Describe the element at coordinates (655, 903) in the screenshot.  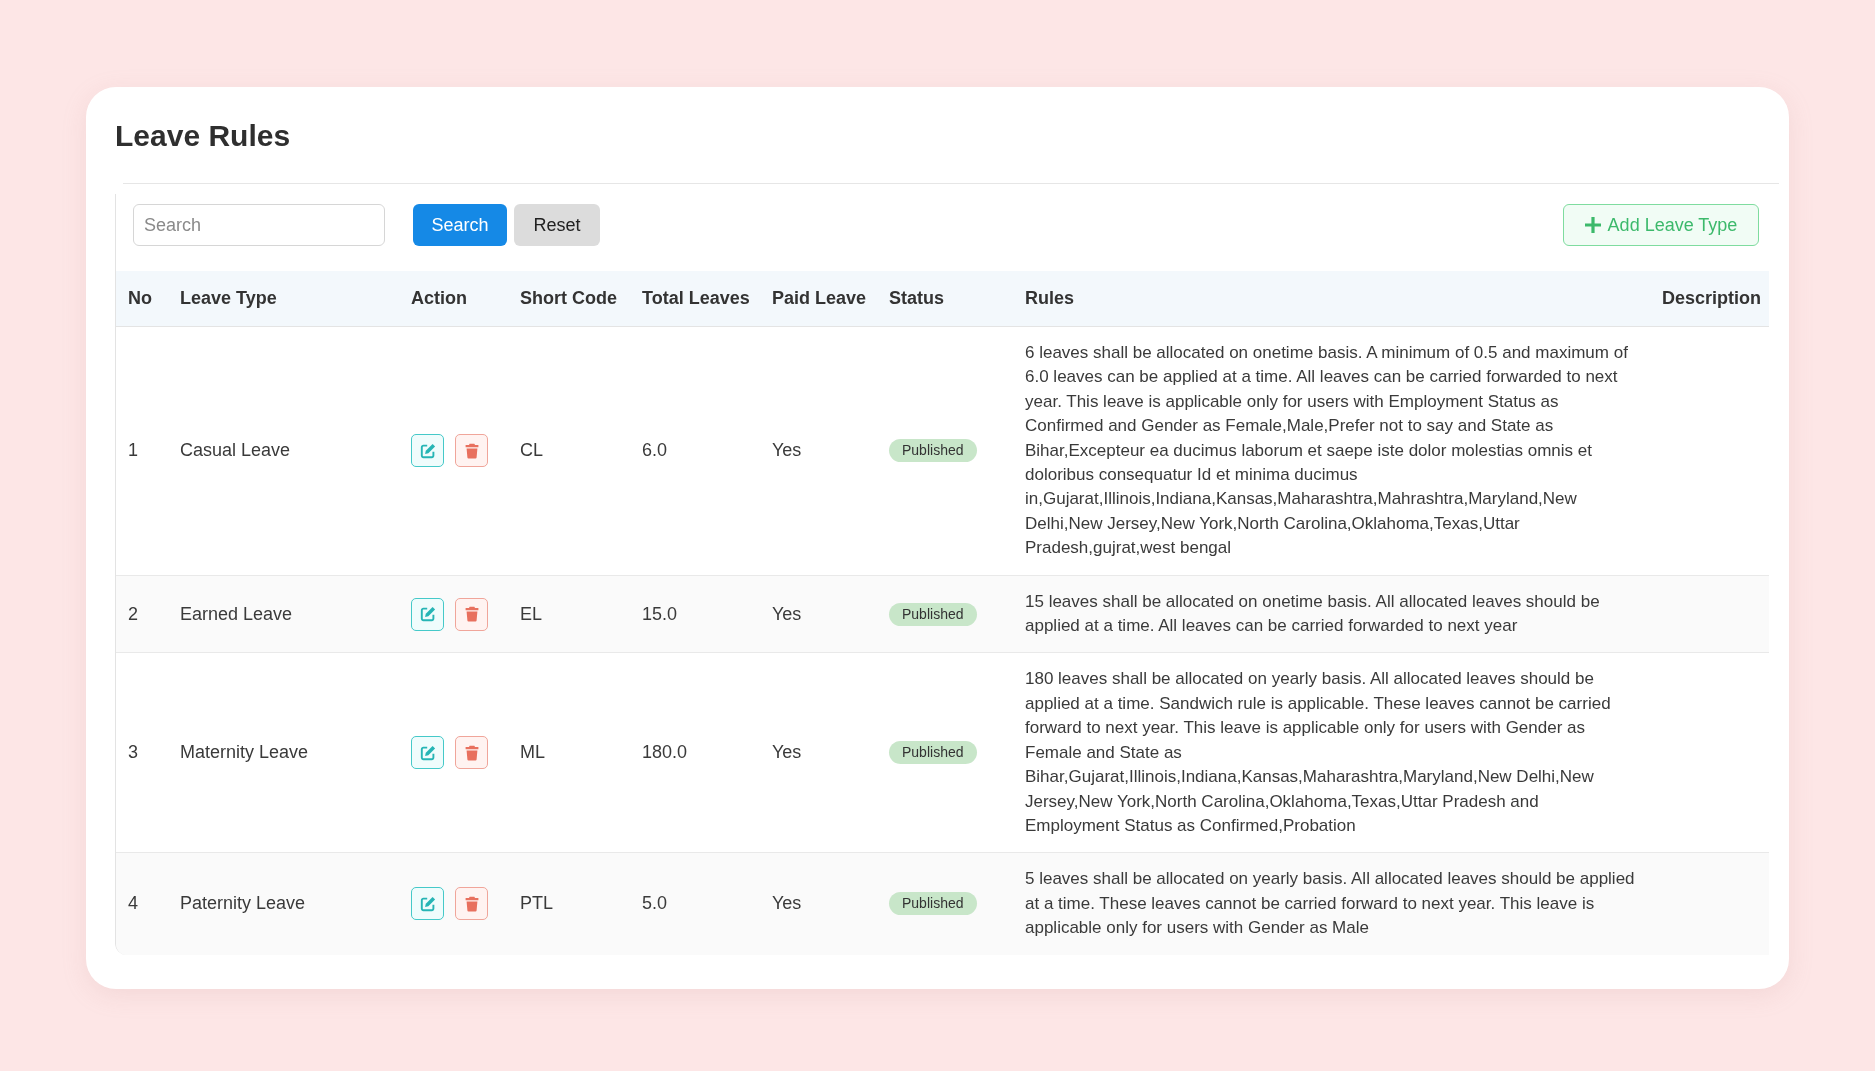
I see `total-leaves: 5.0` at that location.